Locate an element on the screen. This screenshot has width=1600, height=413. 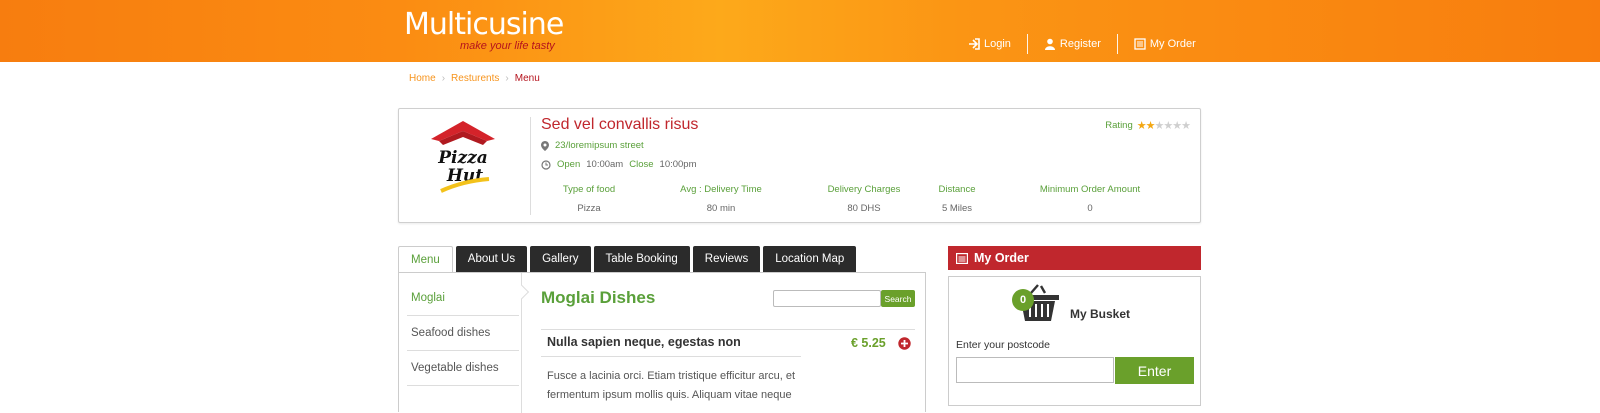
address-text: 23/loremipsum street is located at coordinates (599, 145).